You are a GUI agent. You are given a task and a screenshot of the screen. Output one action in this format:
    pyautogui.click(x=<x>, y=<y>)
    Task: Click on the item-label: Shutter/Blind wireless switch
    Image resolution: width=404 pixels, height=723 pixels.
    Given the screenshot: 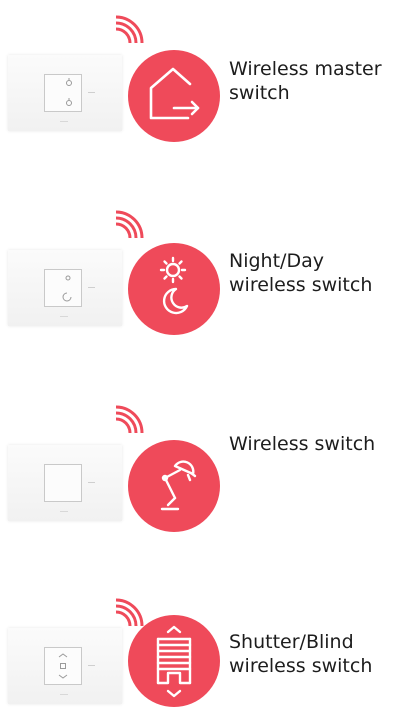 What is the action you would take?
    pyautogui.click(x=301, y=654)
    